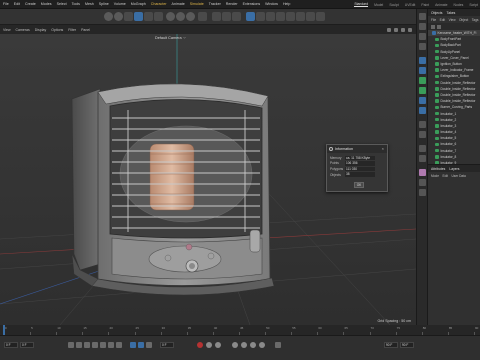 Image resolution: width=480 pixels, height=360 pixels. What do you see at coordinates (79, 345) in the screenshot?
I see `previous-key-icon` at bounding box center [79, 345].